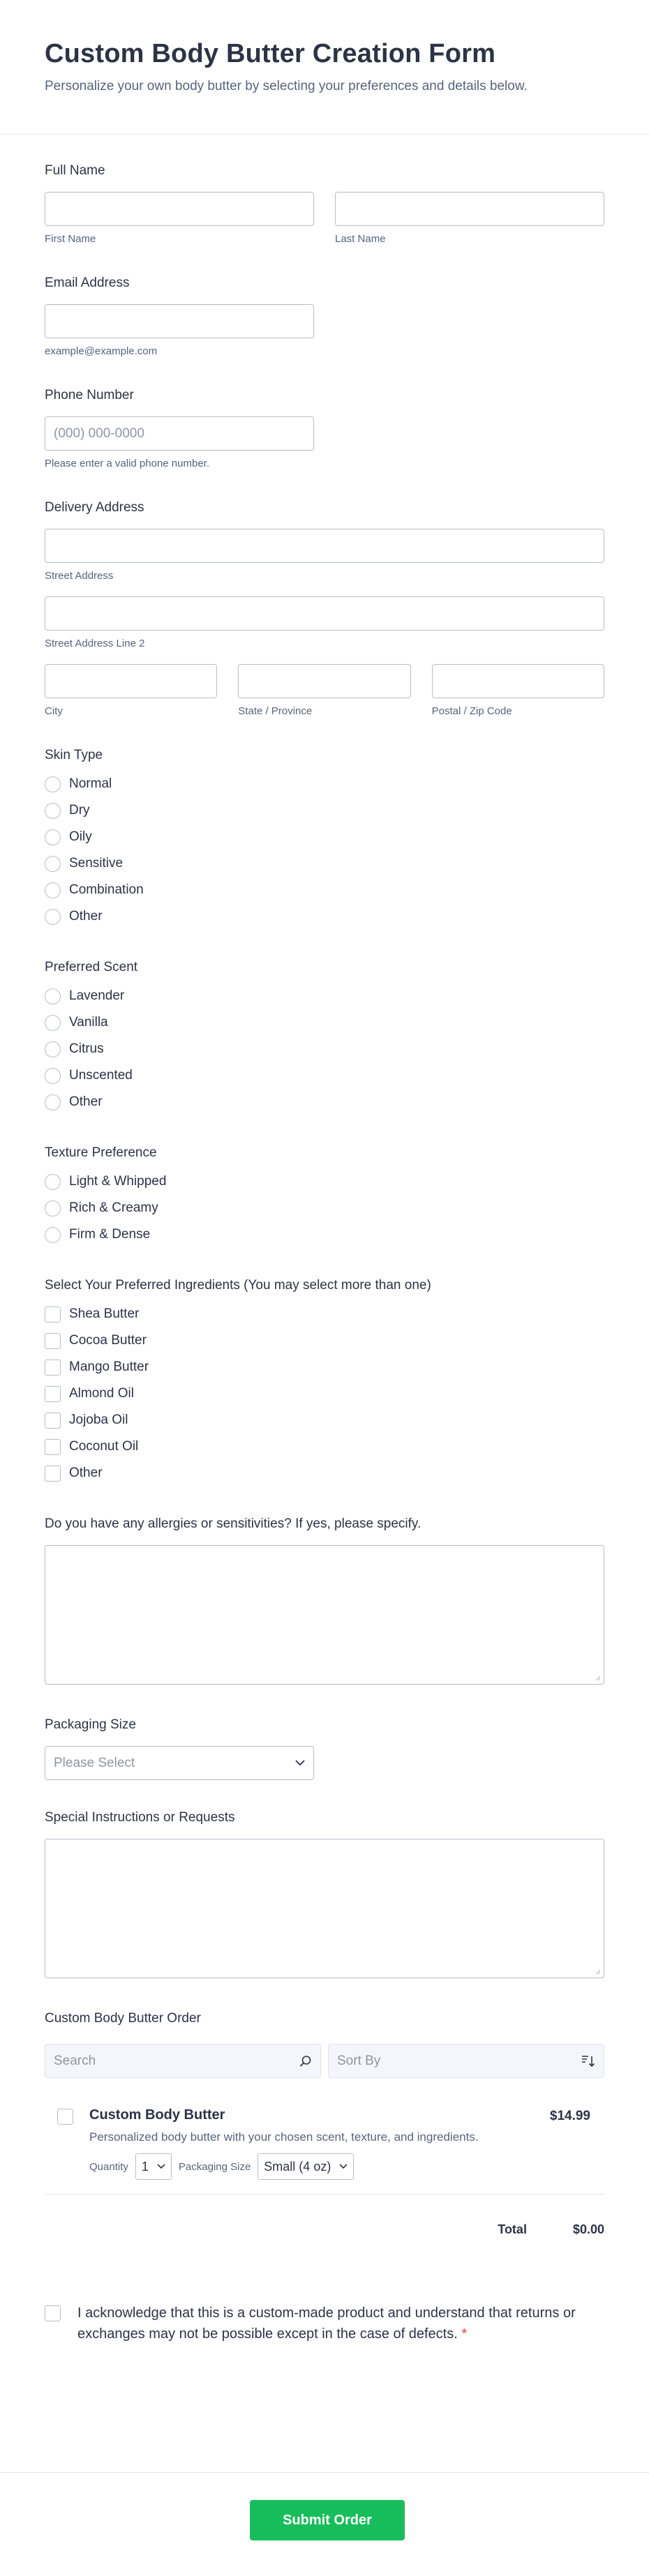 Image resolution: width=649 pixels, height=2576 pixels. I want to click on state-input, so click(324, 681).